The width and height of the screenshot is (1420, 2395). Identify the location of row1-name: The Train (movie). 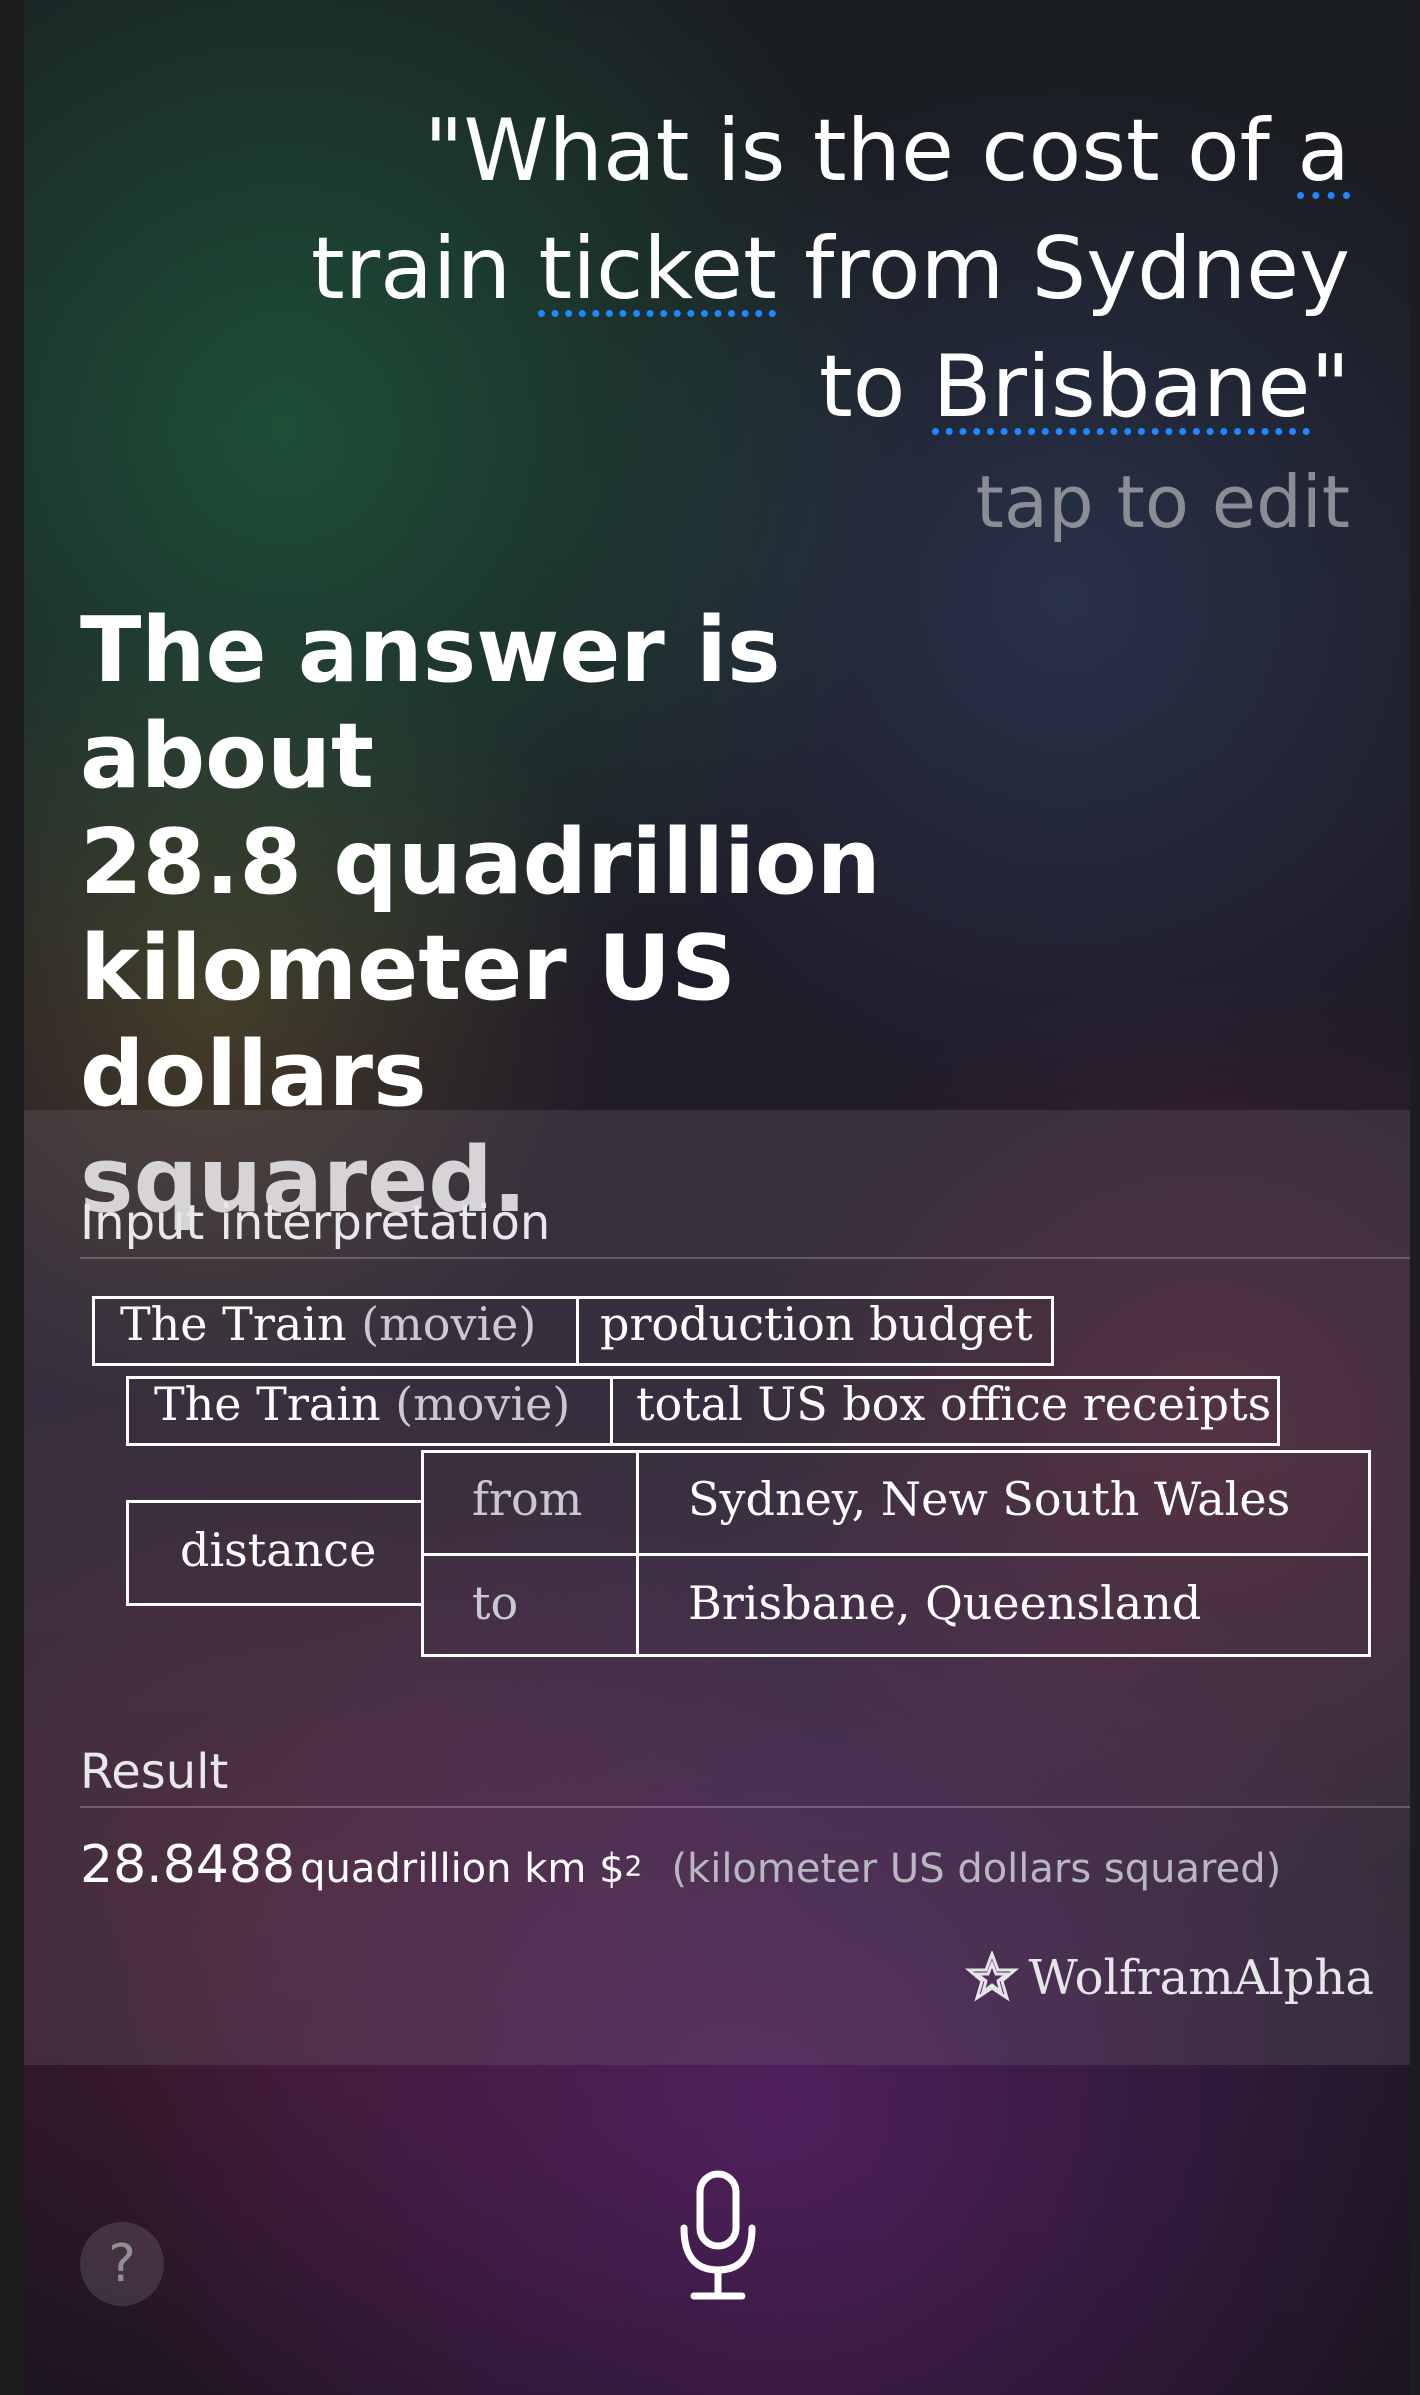
(328, 1324).